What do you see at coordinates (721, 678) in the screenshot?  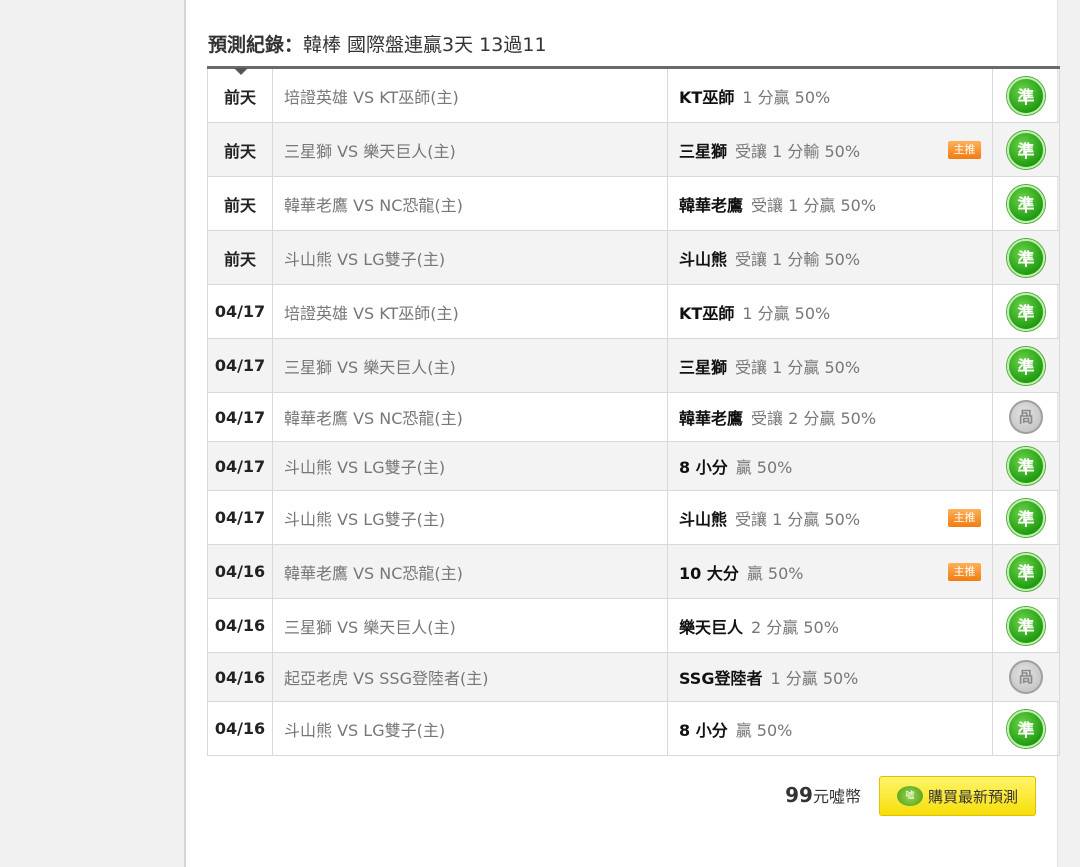 I see `pick-team: SSG登陸者` at bounding box center [721, 678].